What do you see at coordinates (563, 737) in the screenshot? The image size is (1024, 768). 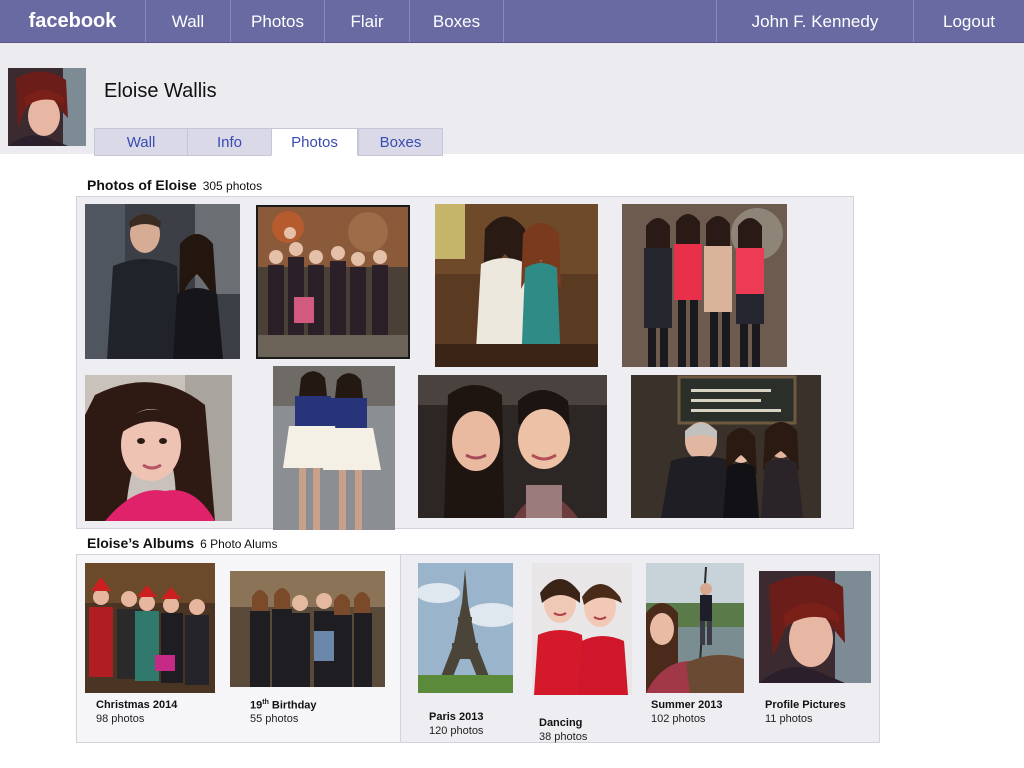 I see `album-count: 38 photos` at bounding box center [563, 737].